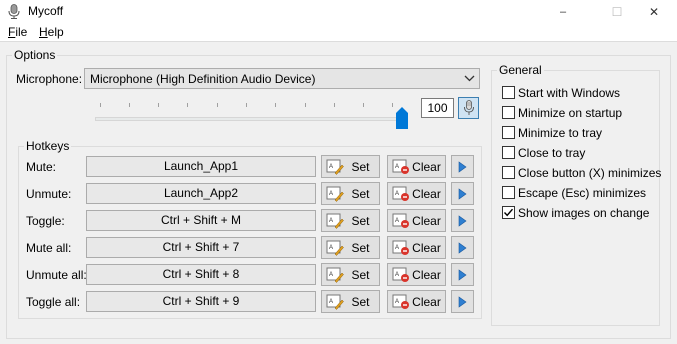 This screenshot has width=677, height=344. I want to click on volume-slider-track, so click(251, 119).